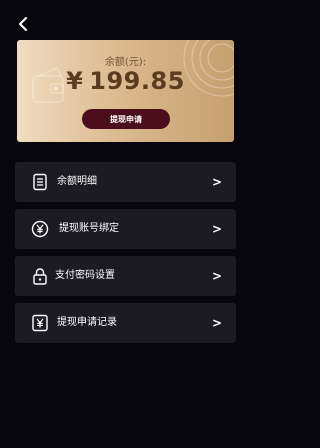 The width and height of the screenshot is (320, 448). I want to click on list-icon, so click(40, 182).